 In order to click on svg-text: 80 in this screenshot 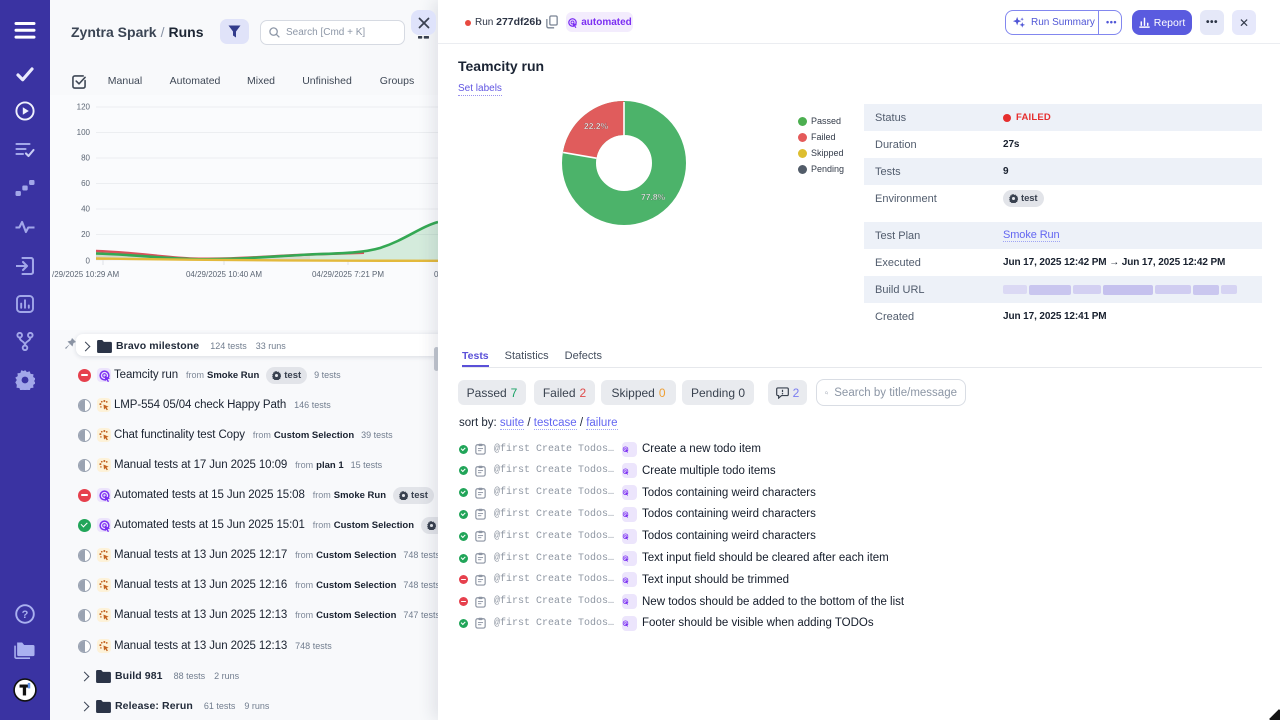, I will do `click(85, 158)`.